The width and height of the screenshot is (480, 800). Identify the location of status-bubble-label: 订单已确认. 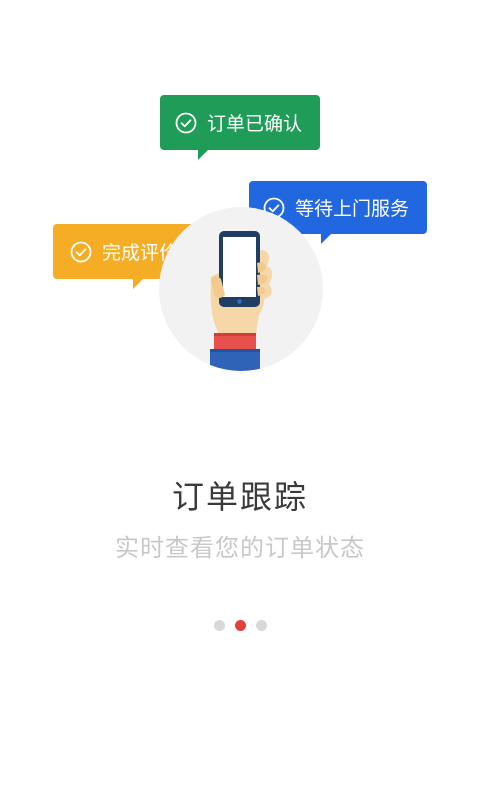
(255, 124).